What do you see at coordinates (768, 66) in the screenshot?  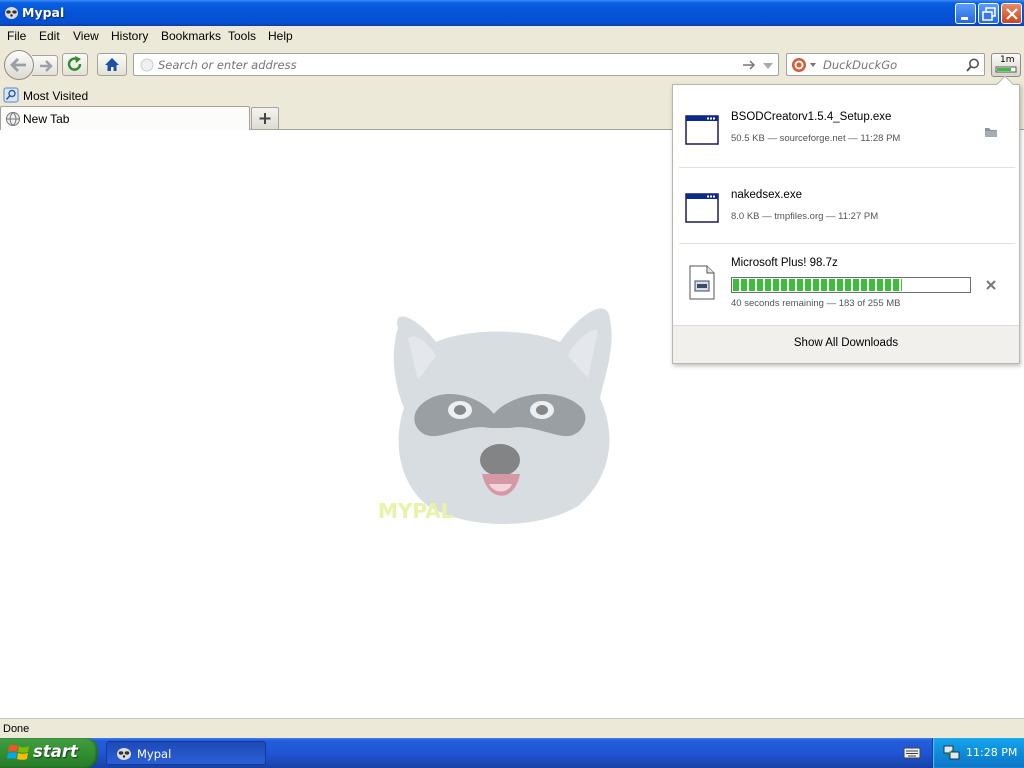 I see `history-dropdown-icon` at bounding box center [768, 66].